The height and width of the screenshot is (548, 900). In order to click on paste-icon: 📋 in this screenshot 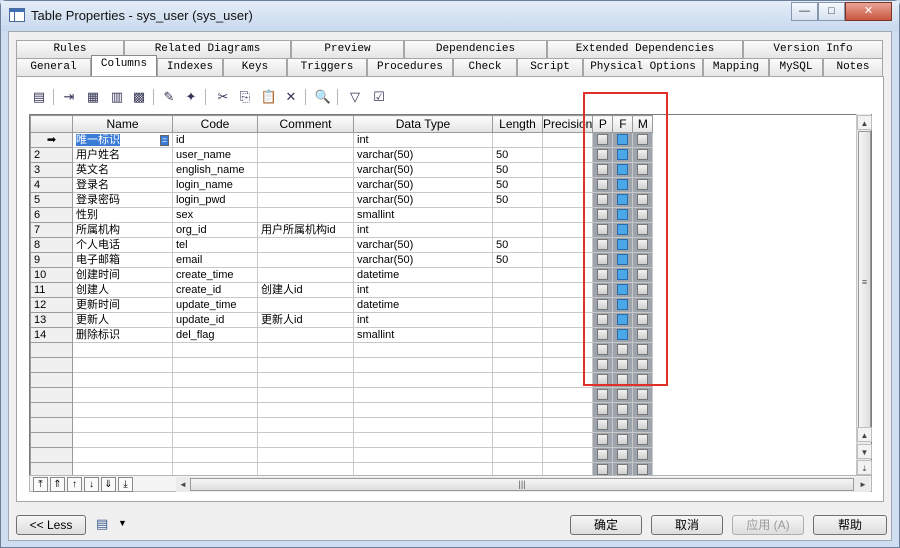, I will do `click(269, 97)`.